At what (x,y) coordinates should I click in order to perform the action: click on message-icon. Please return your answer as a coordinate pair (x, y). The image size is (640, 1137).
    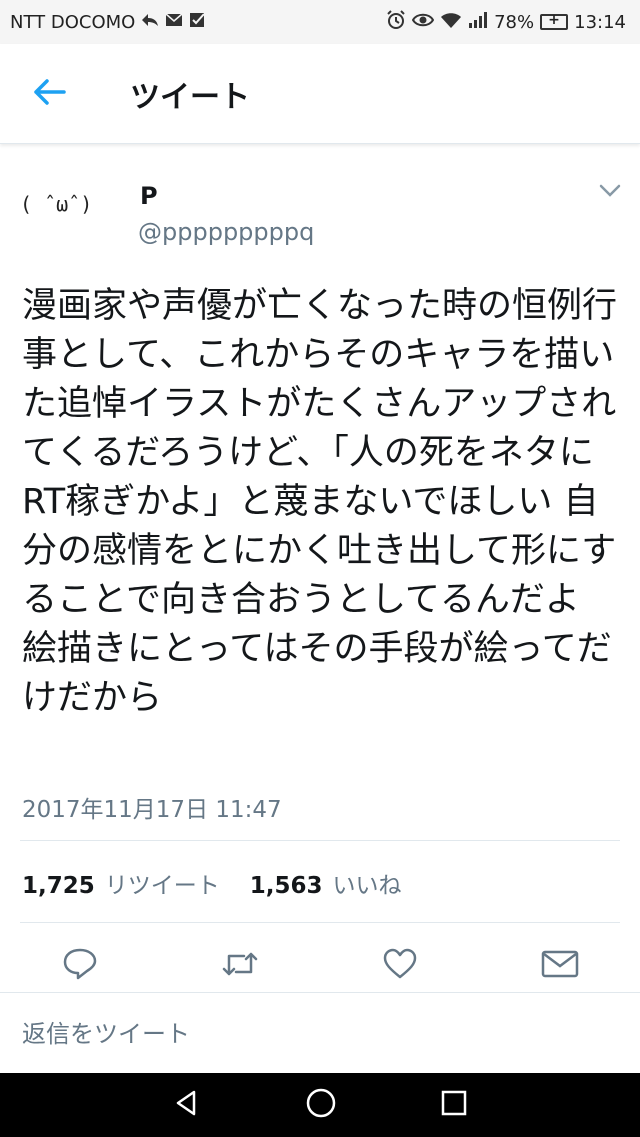
    Looking at the image, I should click on (560, 966).